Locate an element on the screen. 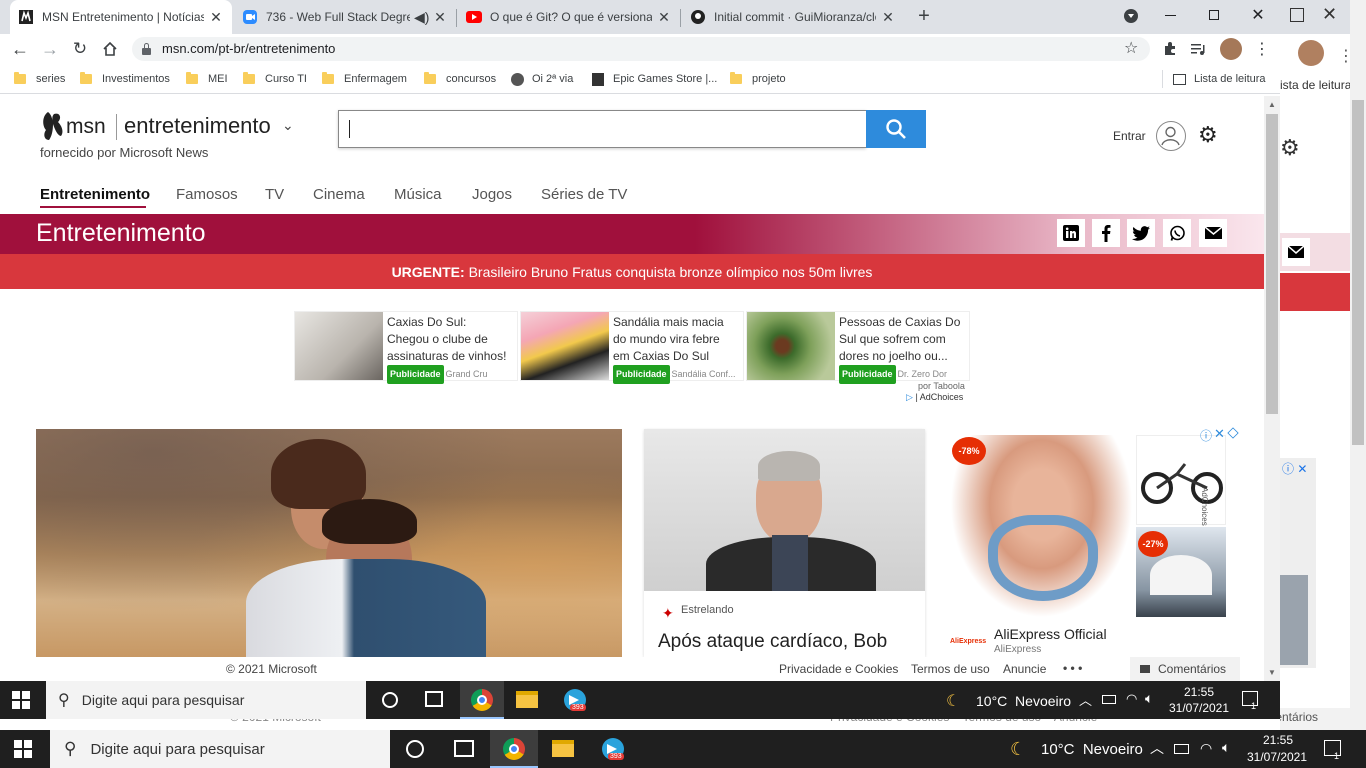  clock-date: 31/07/2021 is located at coordinates (1199, 708).